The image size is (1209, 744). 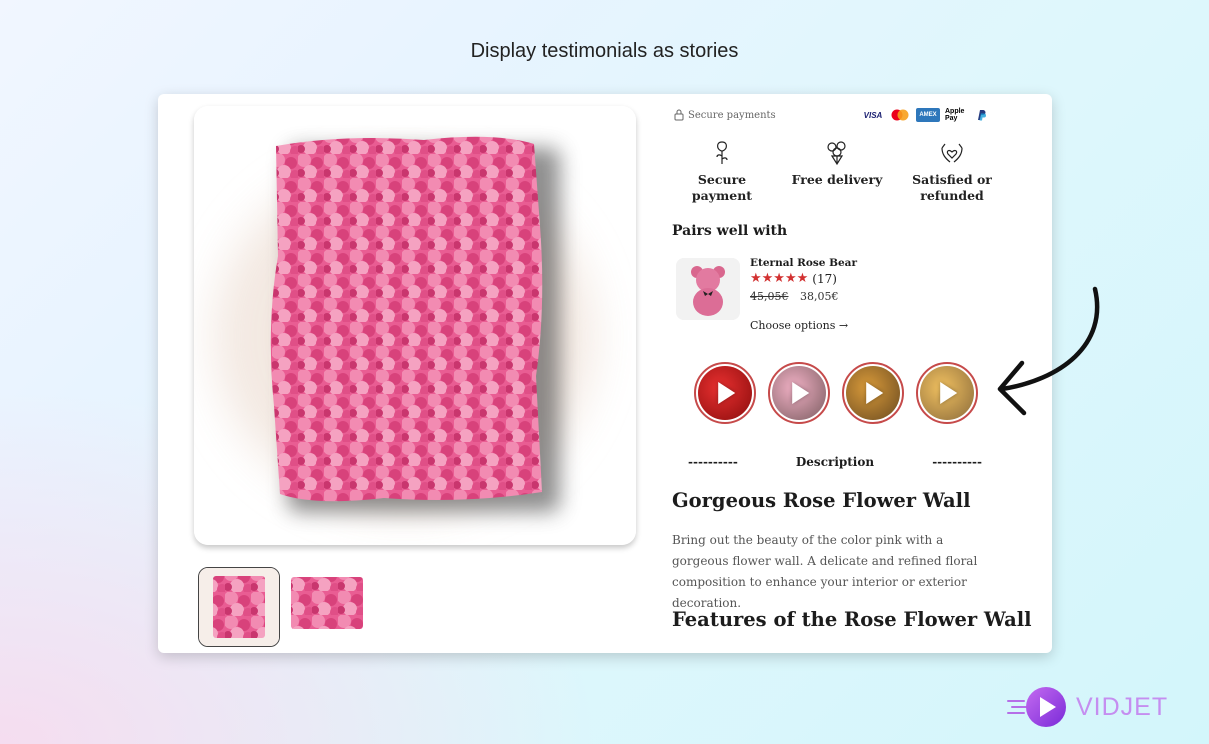 What do you see at coordinates (679, 115) in the screenshot?
I see `lock-icon` at bounding box center [679, 115].